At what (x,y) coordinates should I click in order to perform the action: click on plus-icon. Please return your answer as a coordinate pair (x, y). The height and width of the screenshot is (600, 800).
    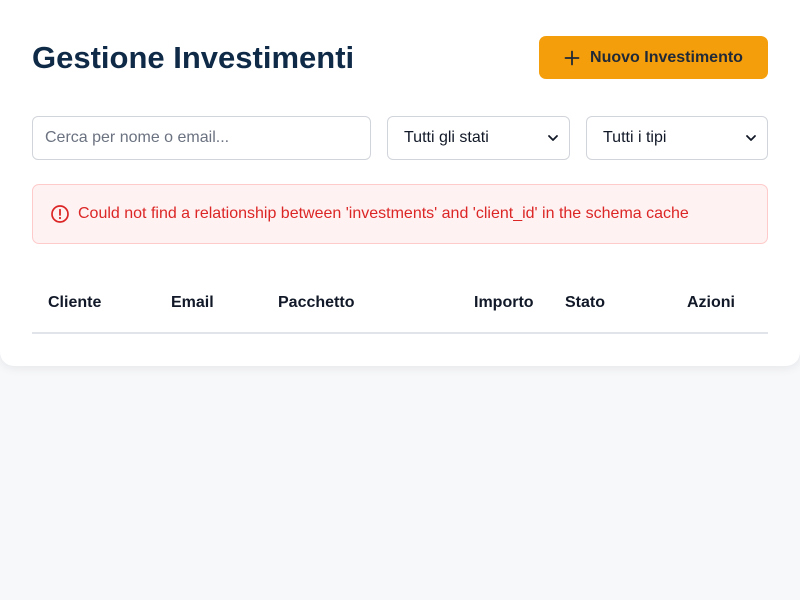
    Looking at the image, I should click on (572, 58).